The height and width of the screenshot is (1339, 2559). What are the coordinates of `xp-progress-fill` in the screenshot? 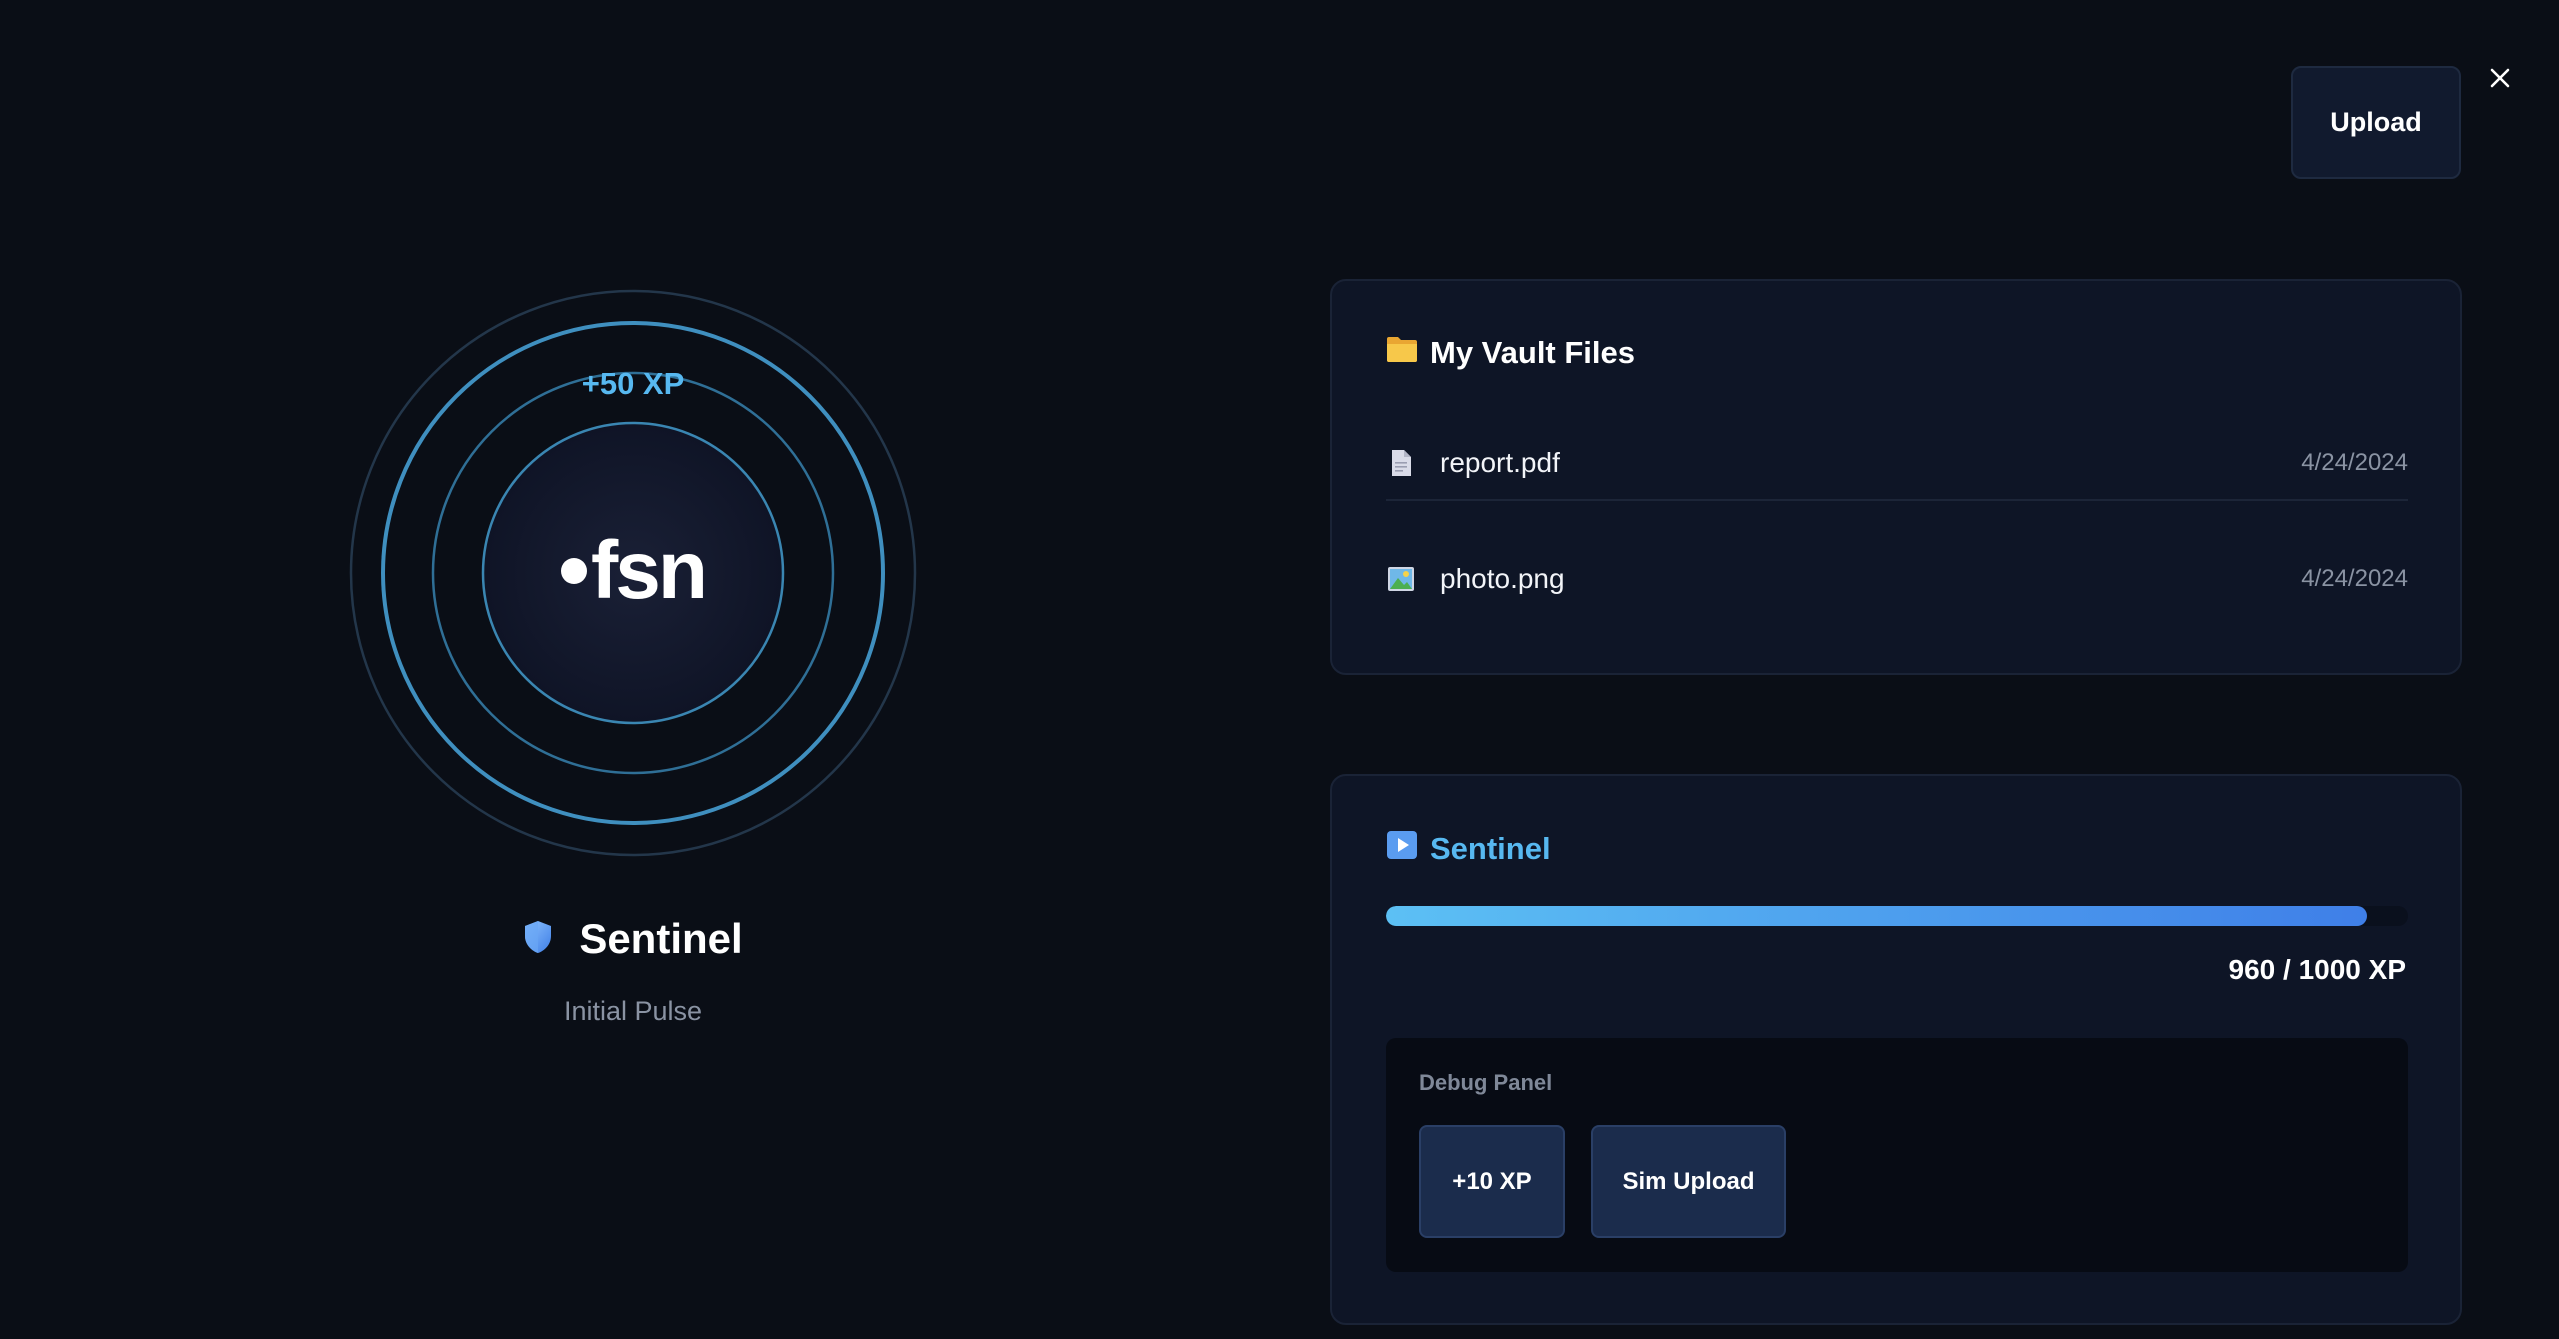 It's located at (1877, 916).